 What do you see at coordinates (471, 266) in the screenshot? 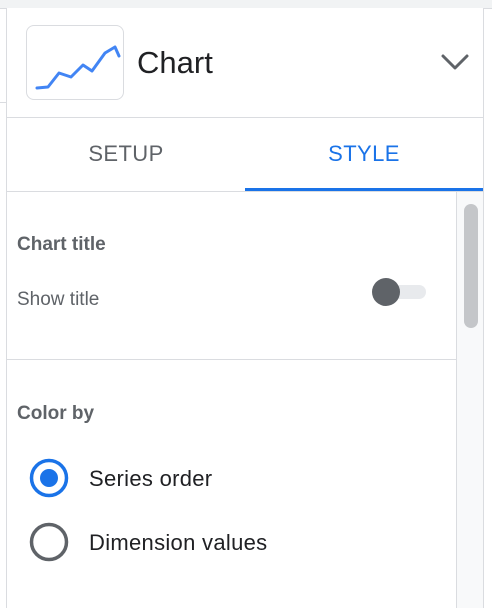
I see `scrollbar-thumb` at bounding box center [471, 266].